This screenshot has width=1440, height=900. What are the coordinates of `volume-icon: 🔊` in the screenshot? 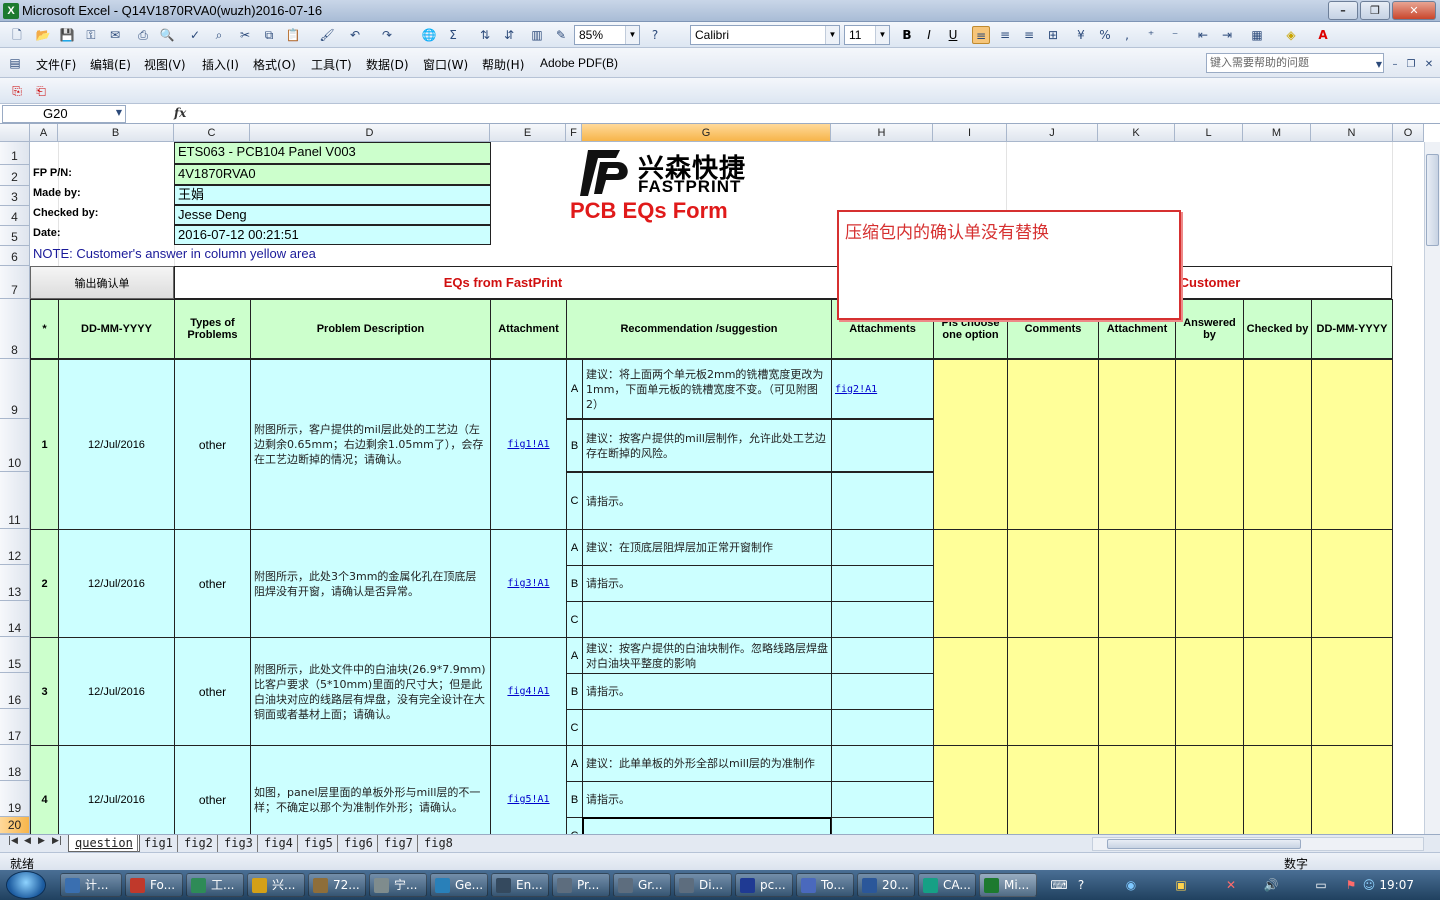 It's located at (1271, 885).